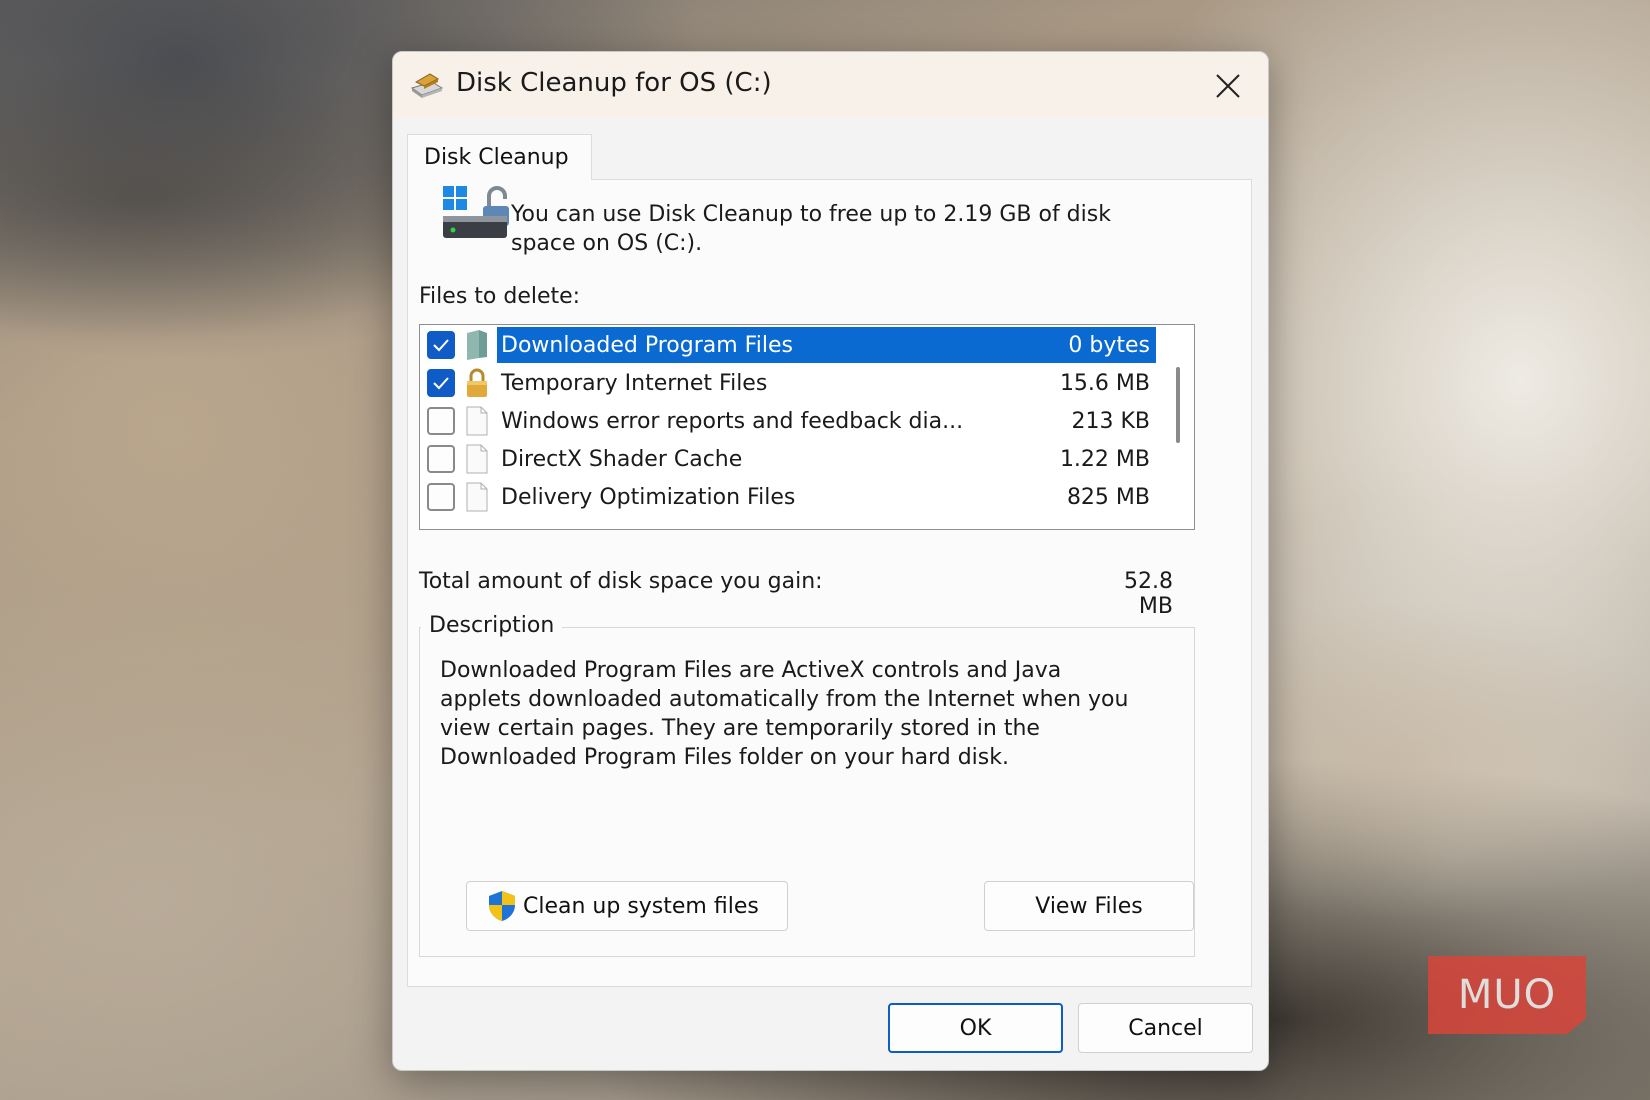 This screenshot has height=1100, width=1650. I want to click on file-item: Delivery Optimization Files 825 MB, so click(826, 497).